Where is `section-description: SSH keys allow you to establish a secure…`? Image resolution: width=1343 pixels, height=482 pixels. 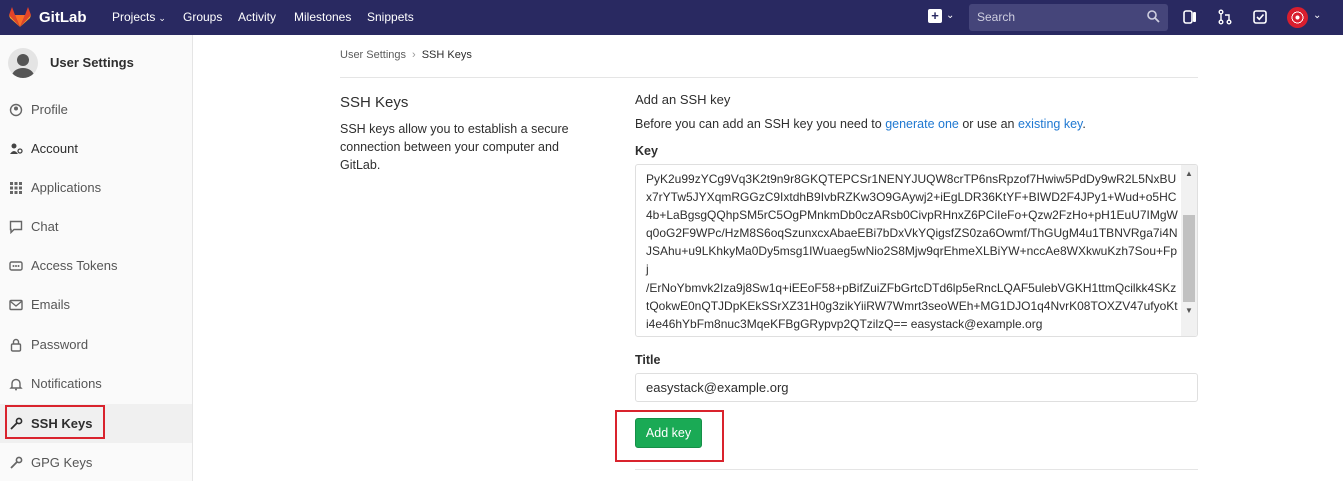 section-description: SSH keys allow you to establish a secure… is located at coordinates (454, 147).